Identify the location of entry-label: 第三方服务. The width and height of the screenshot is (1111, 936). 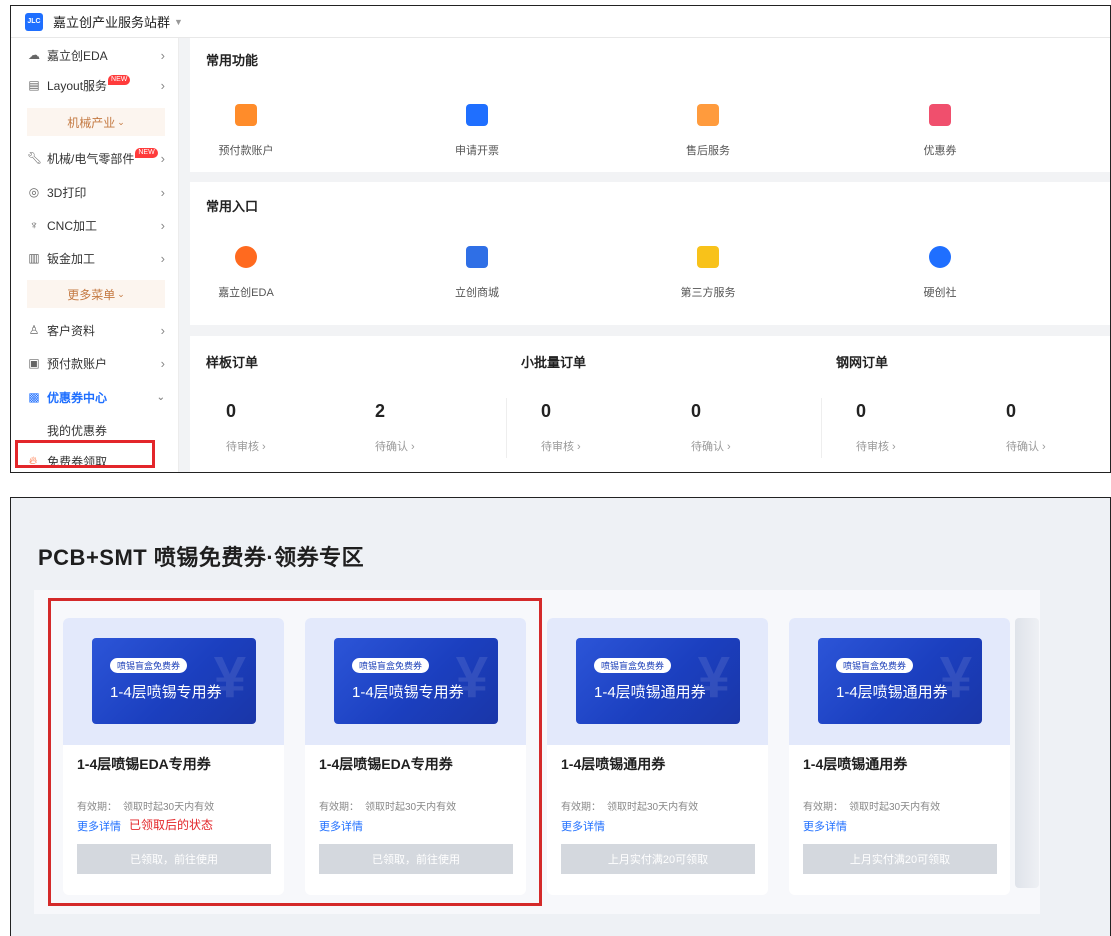
(708, 293).